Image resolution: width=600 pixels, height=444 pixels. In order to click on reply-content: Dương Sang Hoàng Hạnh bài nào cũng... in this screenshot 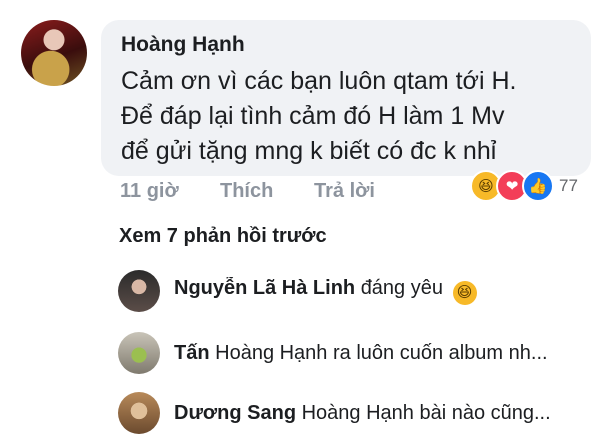, I will do `click(362, 413)`.